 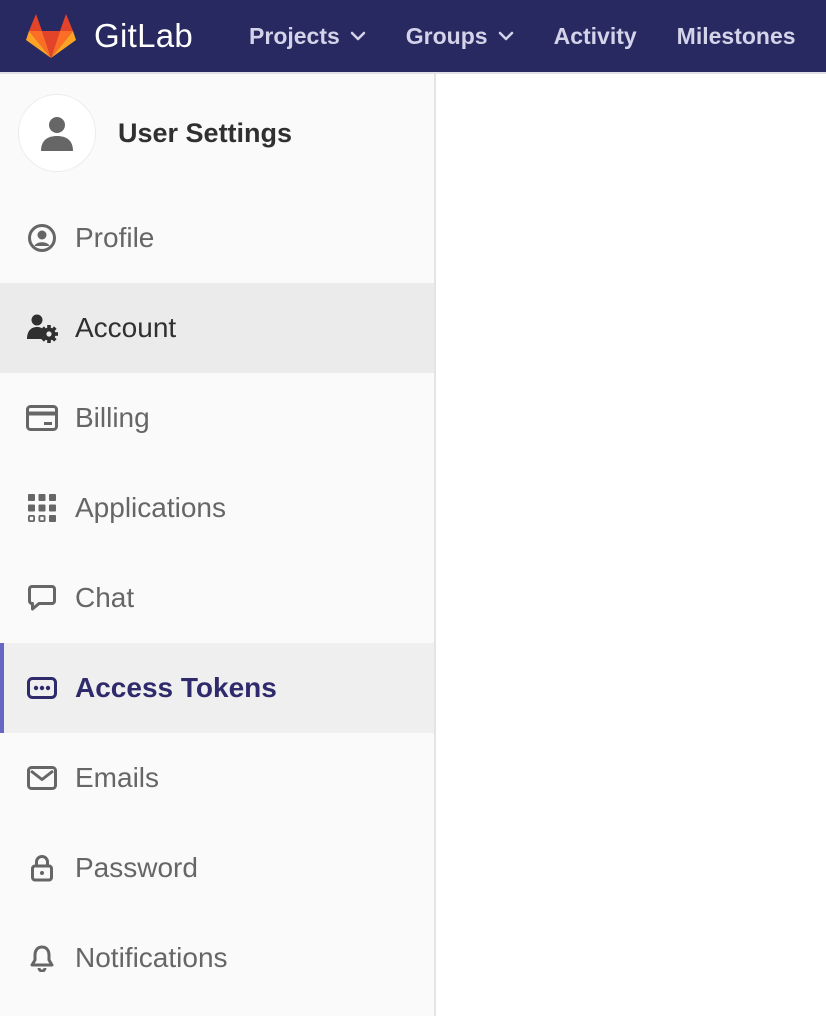 I want to click on nav-groups-label: Groups, so click(x=446, y=35).